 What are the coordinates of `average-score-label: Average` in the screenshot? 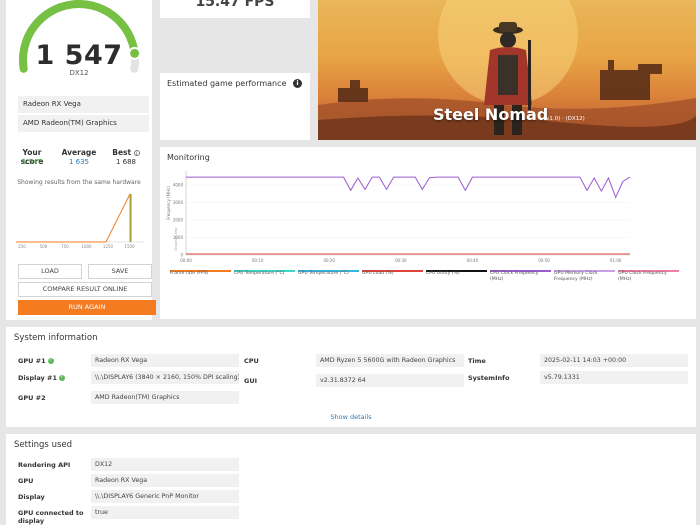 It's located at (79, 152).